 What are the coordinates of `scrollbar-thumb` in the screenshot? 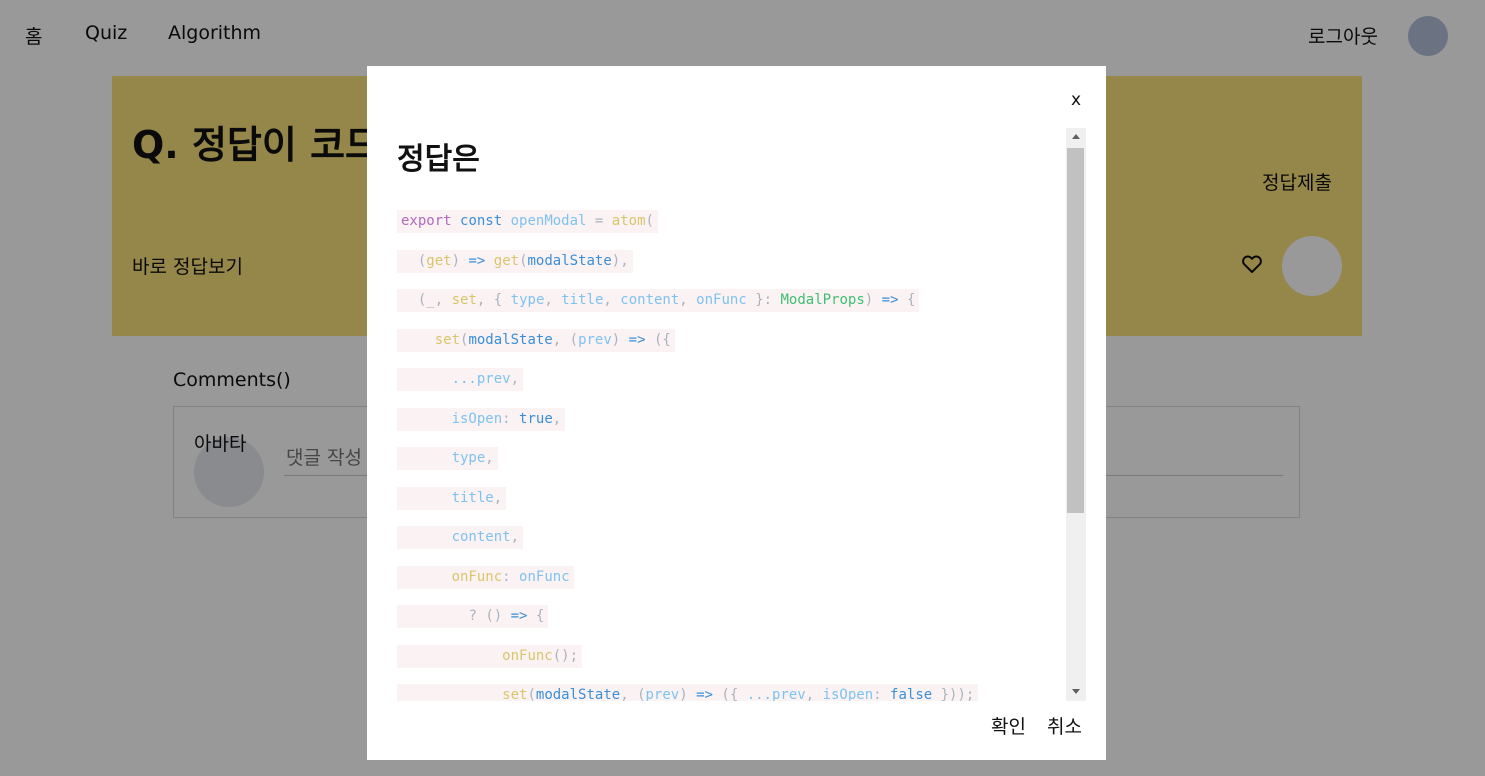 It's located at (1075, 330).